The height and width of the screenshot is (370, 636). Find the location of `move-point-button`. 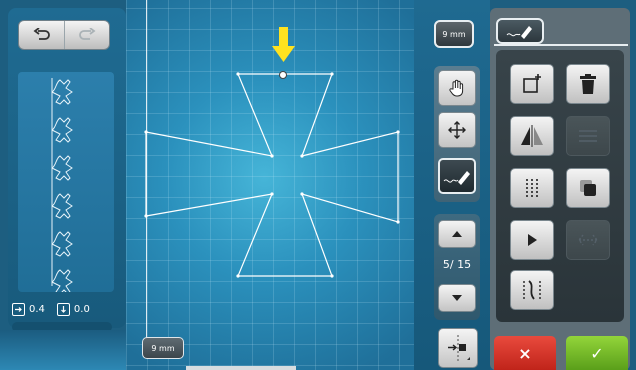

move-point-button is located at coordinates (458, 348).